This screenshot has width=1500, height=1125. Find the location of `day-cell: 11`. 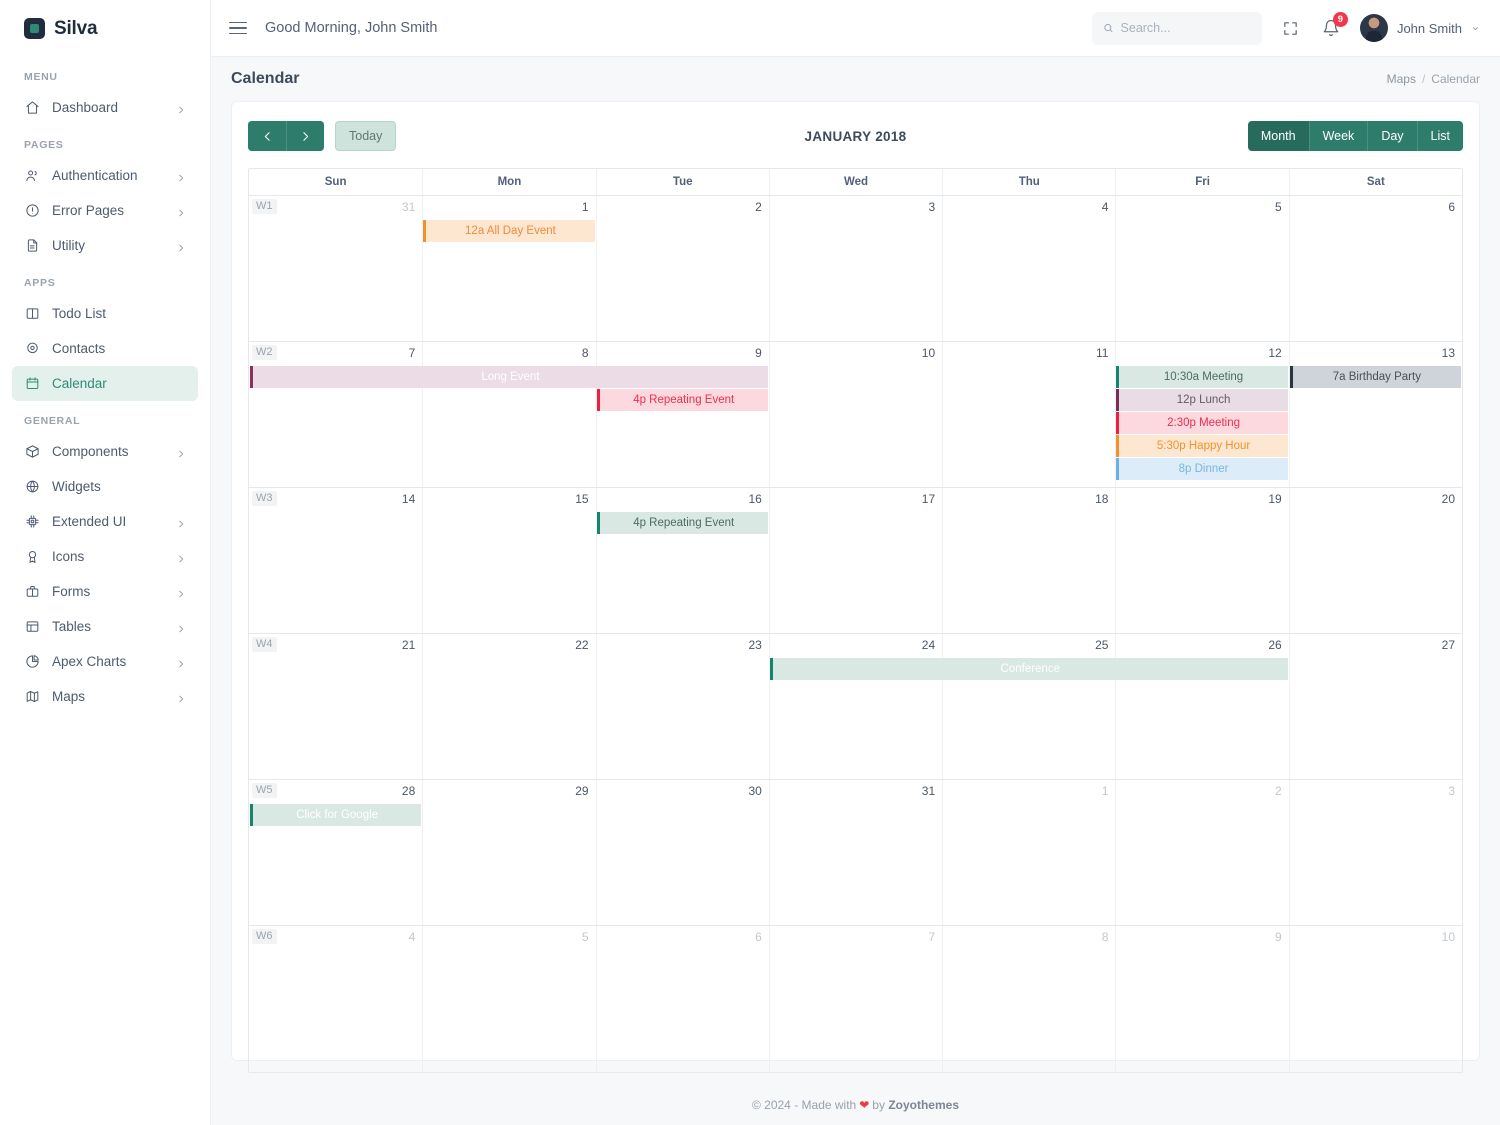

day-cell: 11 is located at coordinates (1028, 414).